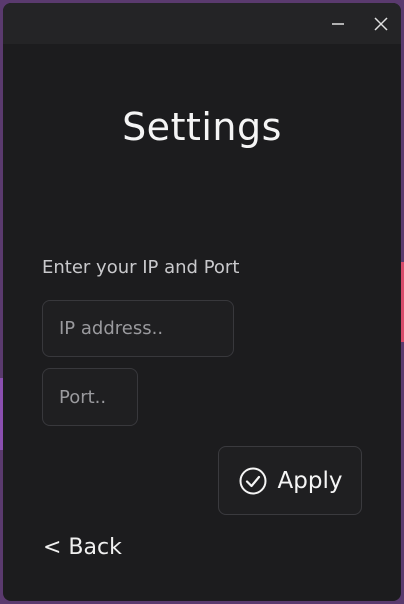 Image resolution: width=404 pixels, height=604 pixels. I want to click on close-button, so click(381, 24).